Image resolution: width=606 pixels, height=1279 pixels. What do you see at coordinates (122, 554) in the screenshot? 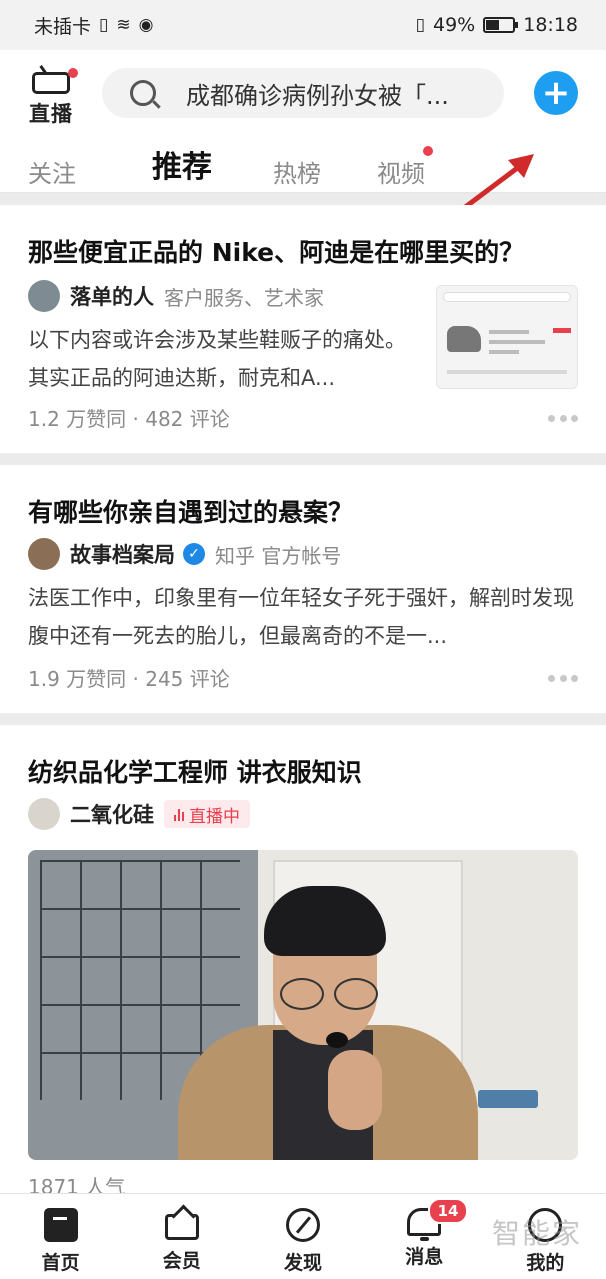
I see `author-name: 故事档案局` at bounding box center [122, 554].